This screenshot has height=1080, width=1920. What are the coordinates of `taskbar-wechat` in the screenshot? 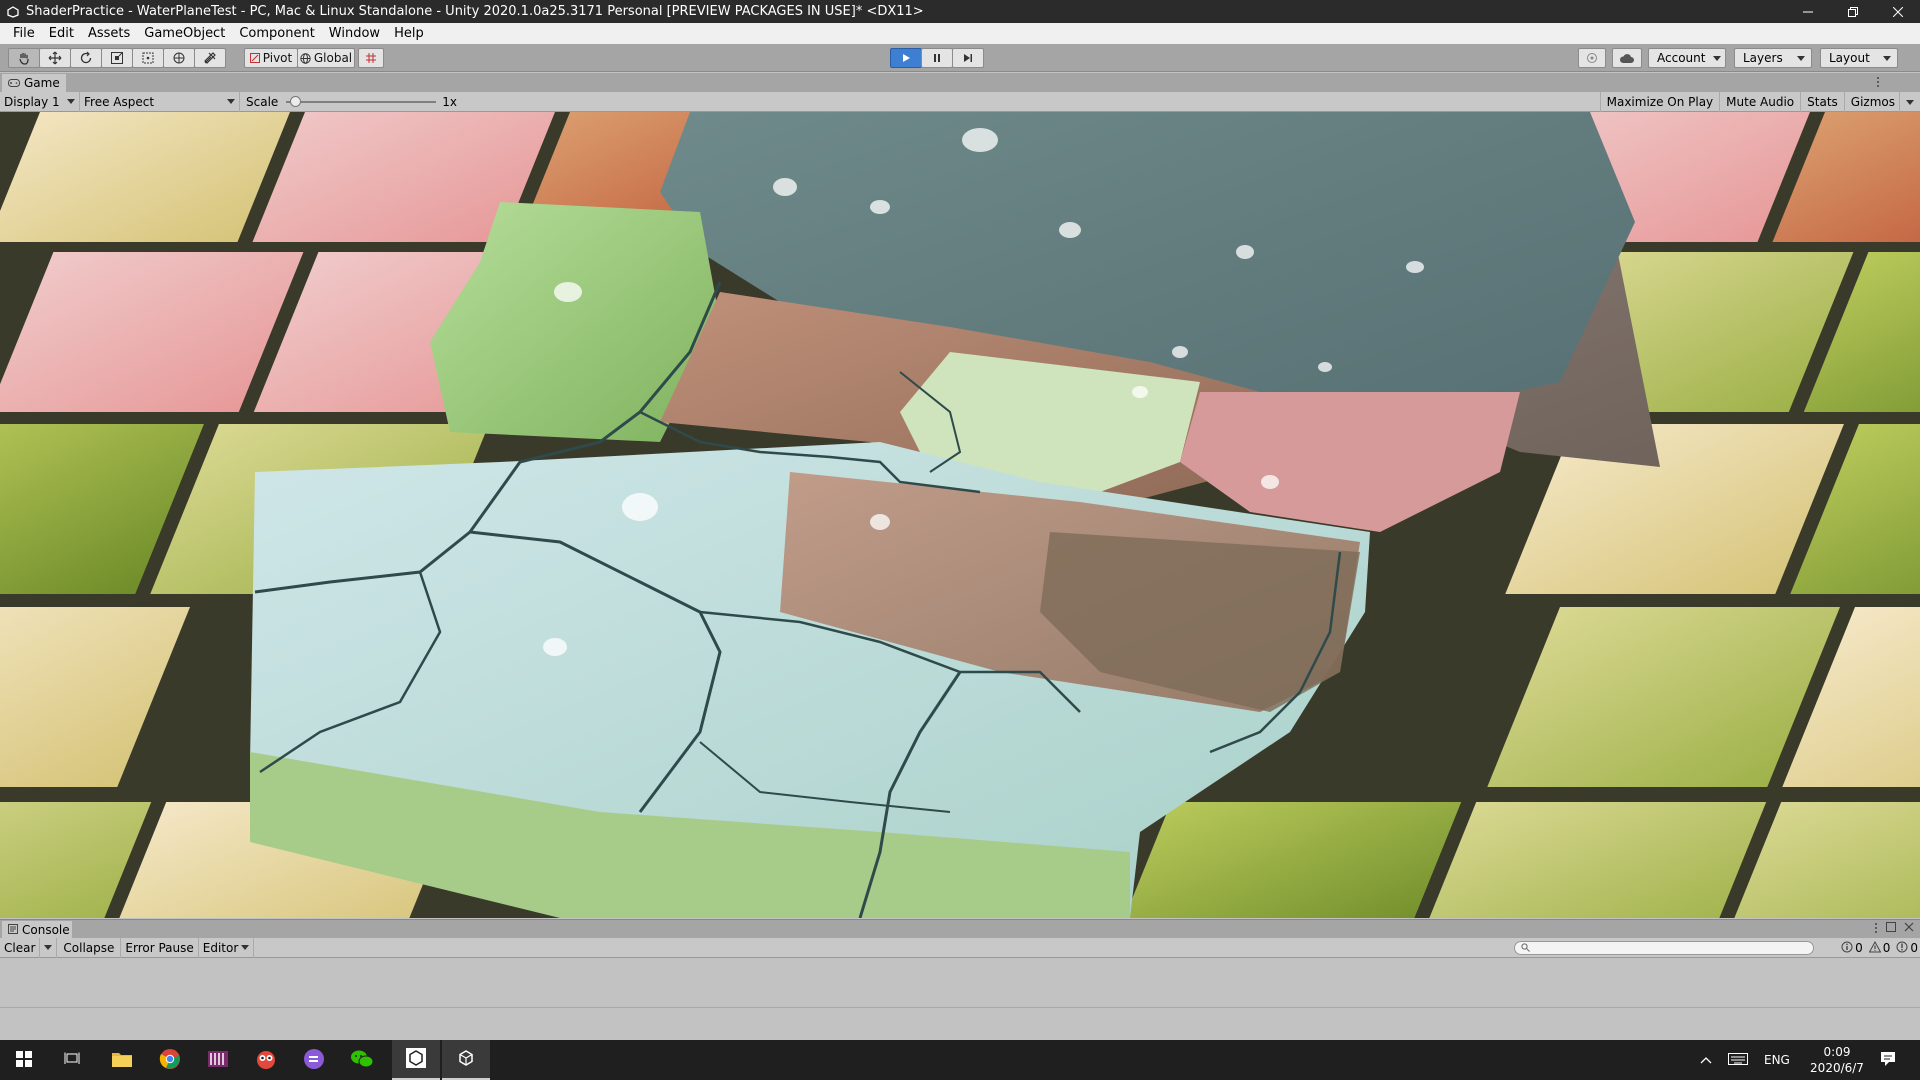 It's located at (362, 1060).